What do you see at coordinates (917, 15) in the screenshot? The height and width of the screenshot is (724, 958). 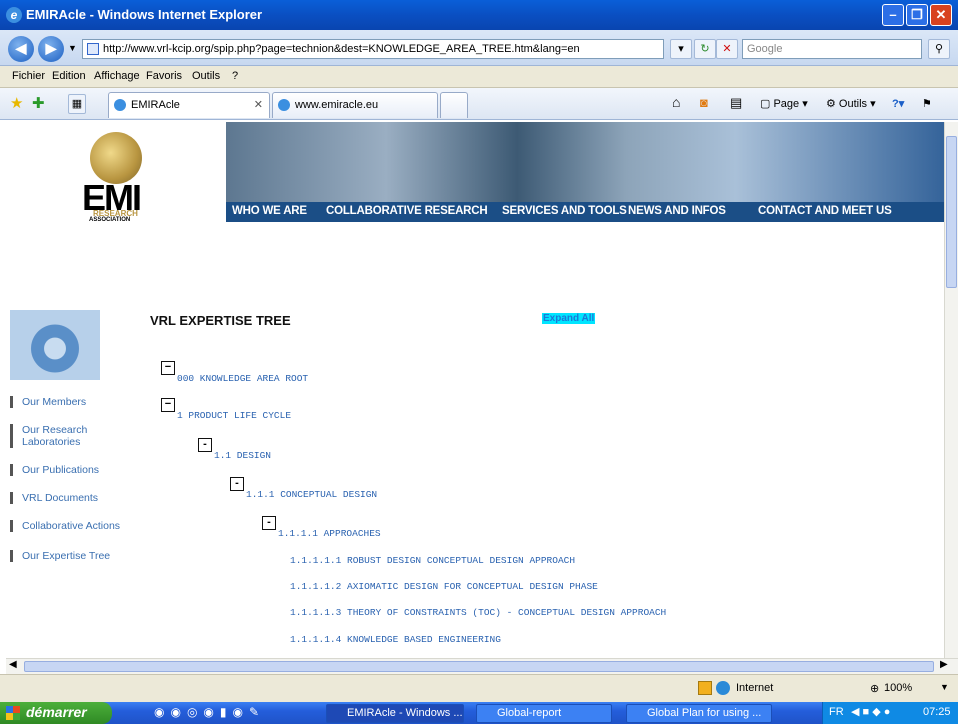 I see `maximize-button: ❐` at bounding box center [917, 15].